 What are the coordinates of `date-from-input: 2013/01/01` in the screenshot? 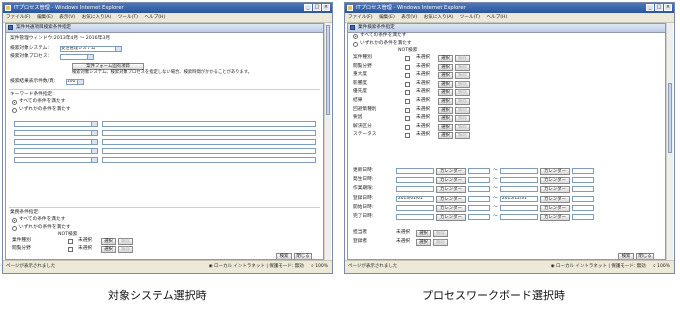 It's located at (415, 198).